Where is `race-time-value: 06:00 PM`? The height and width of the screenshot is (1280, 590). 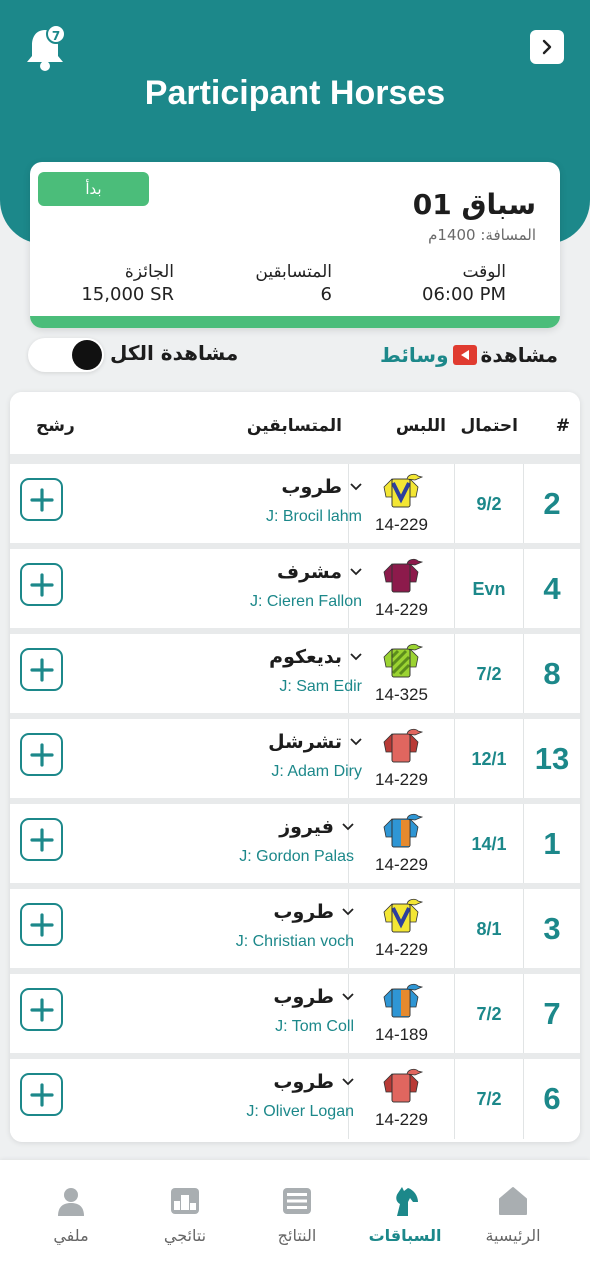
race-time-value: 06:00 PM is located at coordinates (464, 294).